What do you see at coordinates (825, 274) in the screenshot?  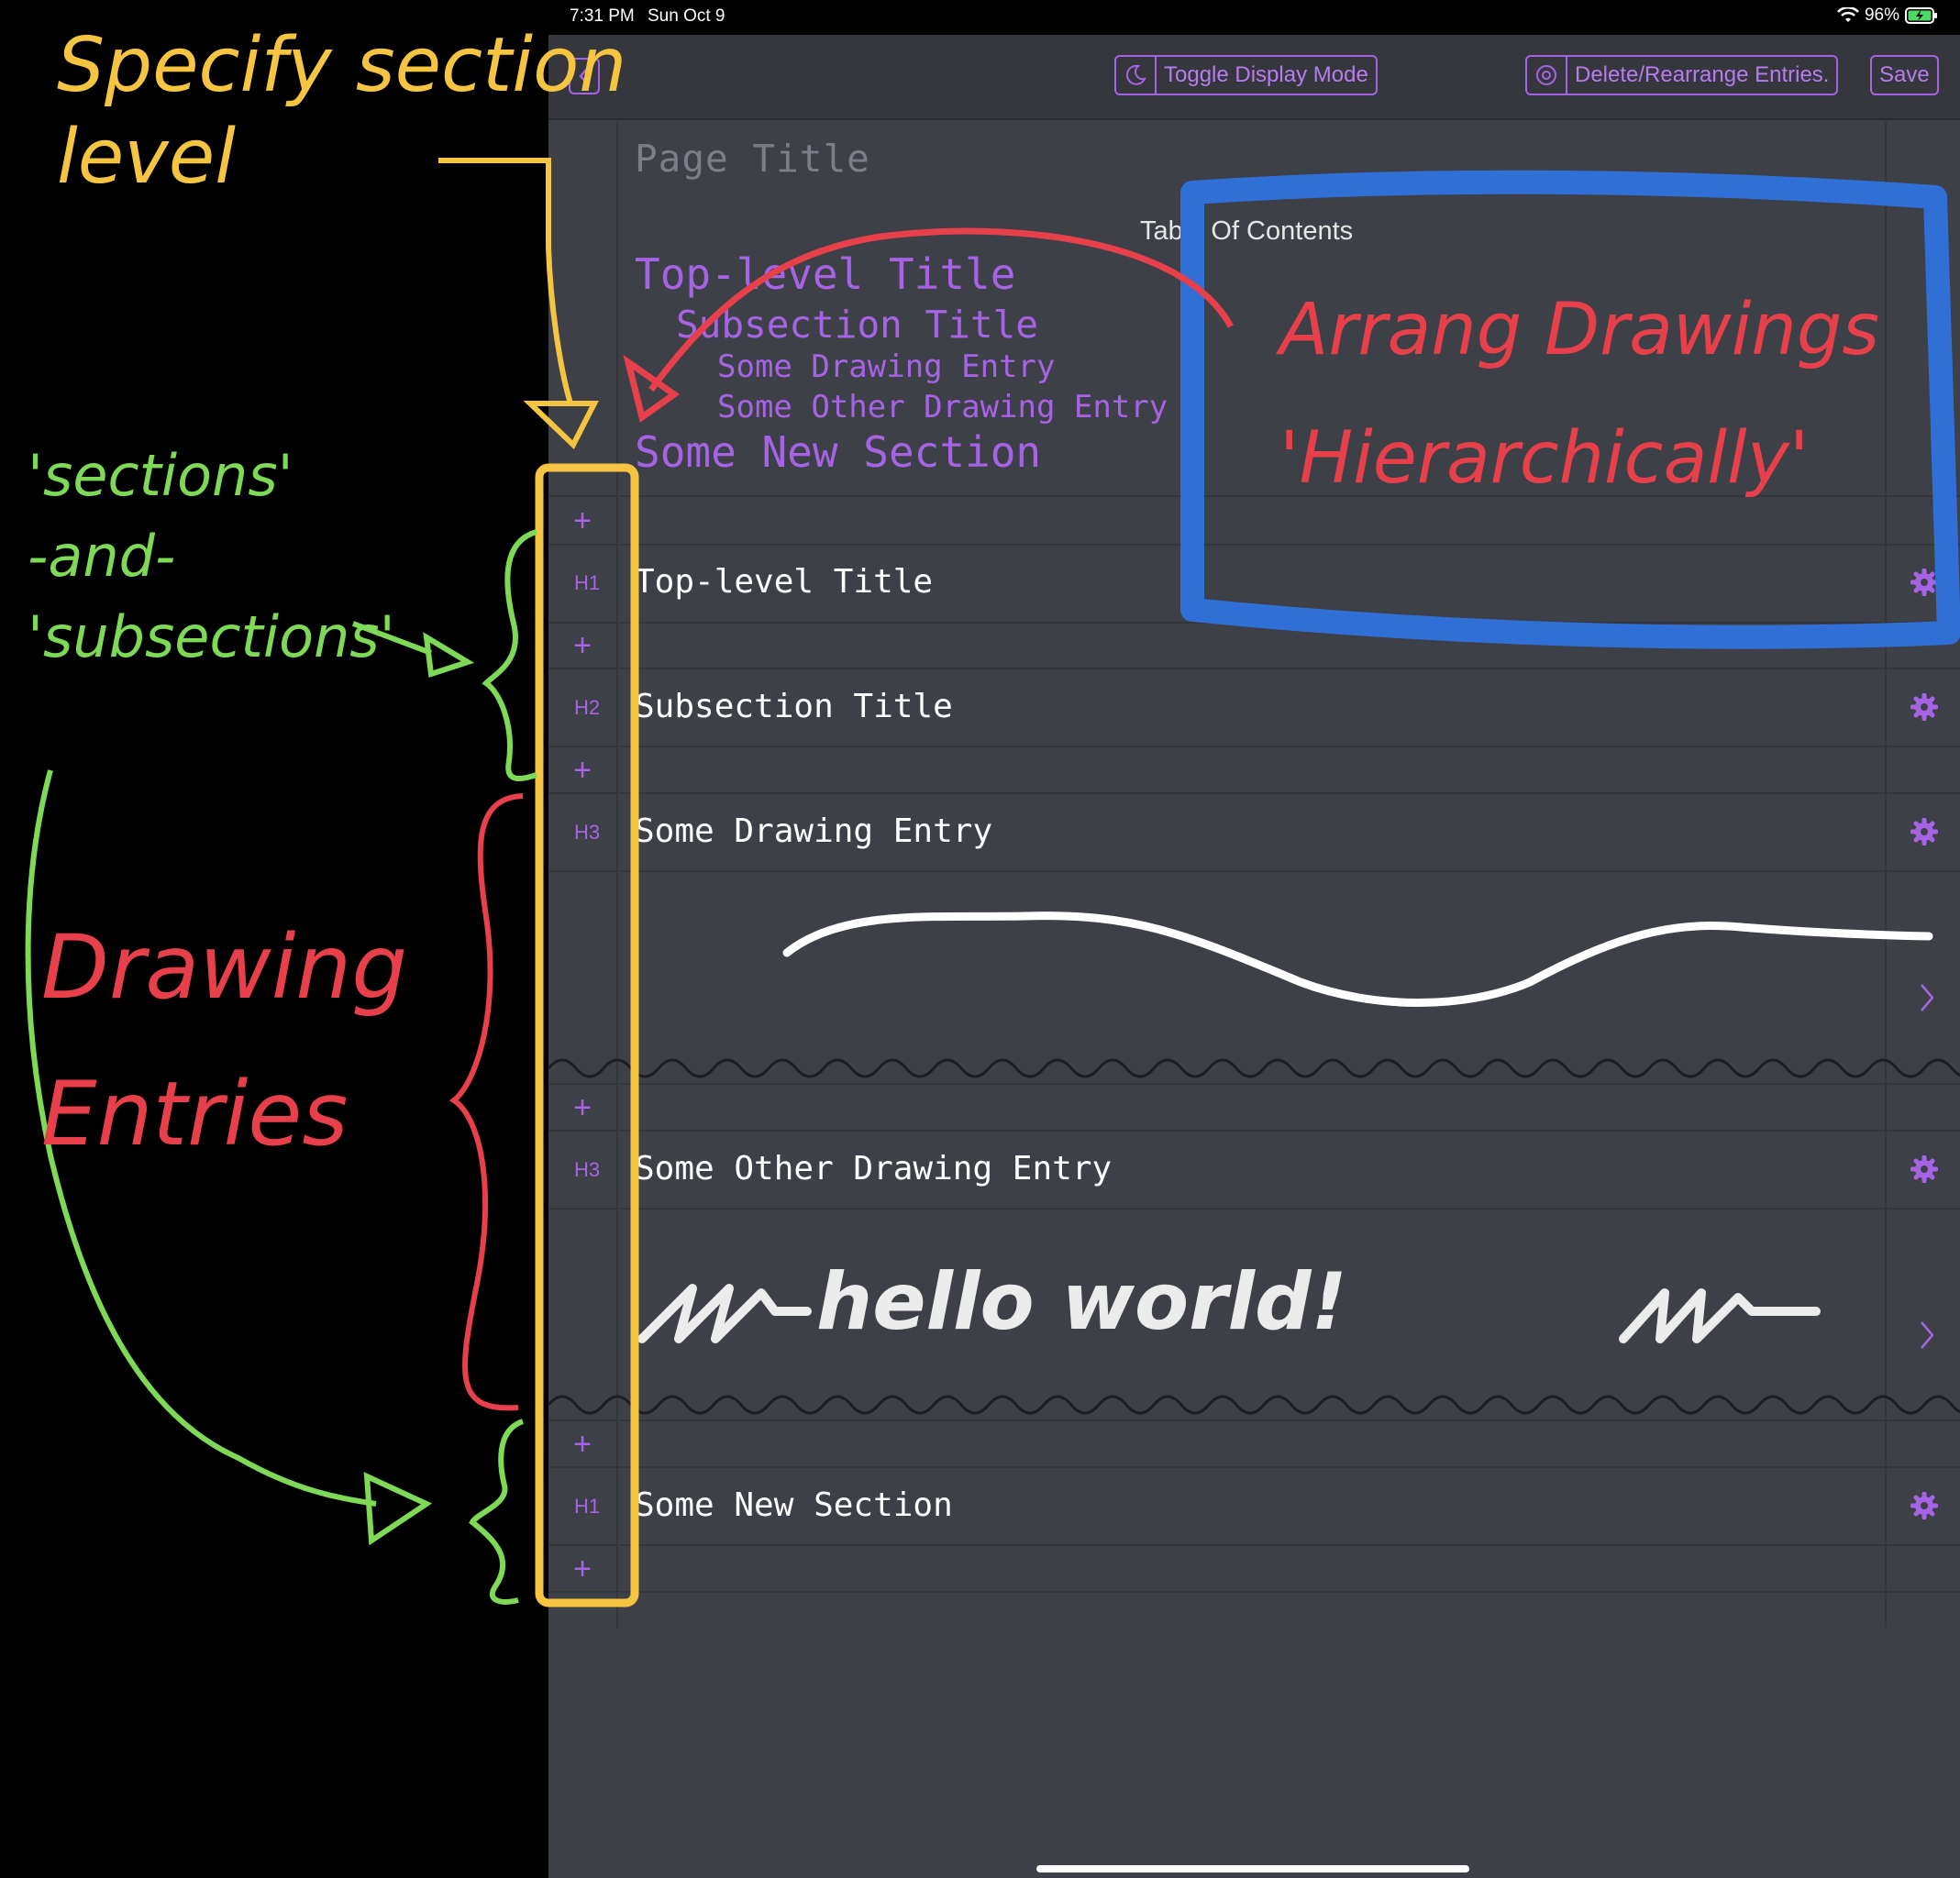 I see `toc-item: Top-level Title` at bounding box center [825, 274].